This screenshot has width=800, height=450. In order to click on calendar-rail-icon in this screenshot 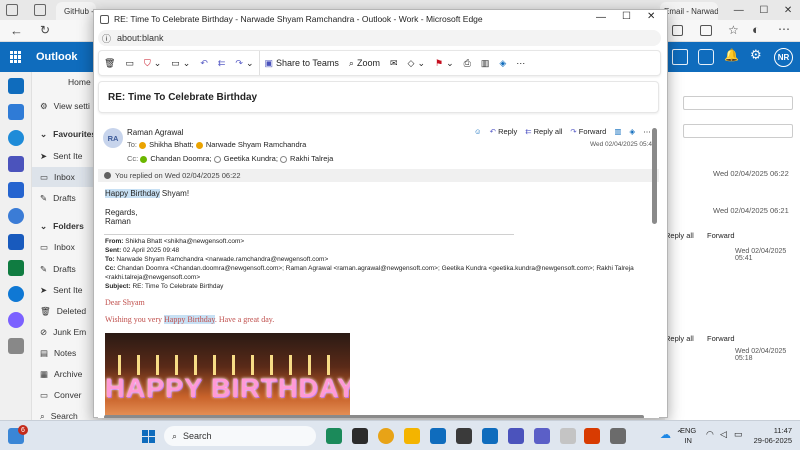, I will do `click(16, 112)`.